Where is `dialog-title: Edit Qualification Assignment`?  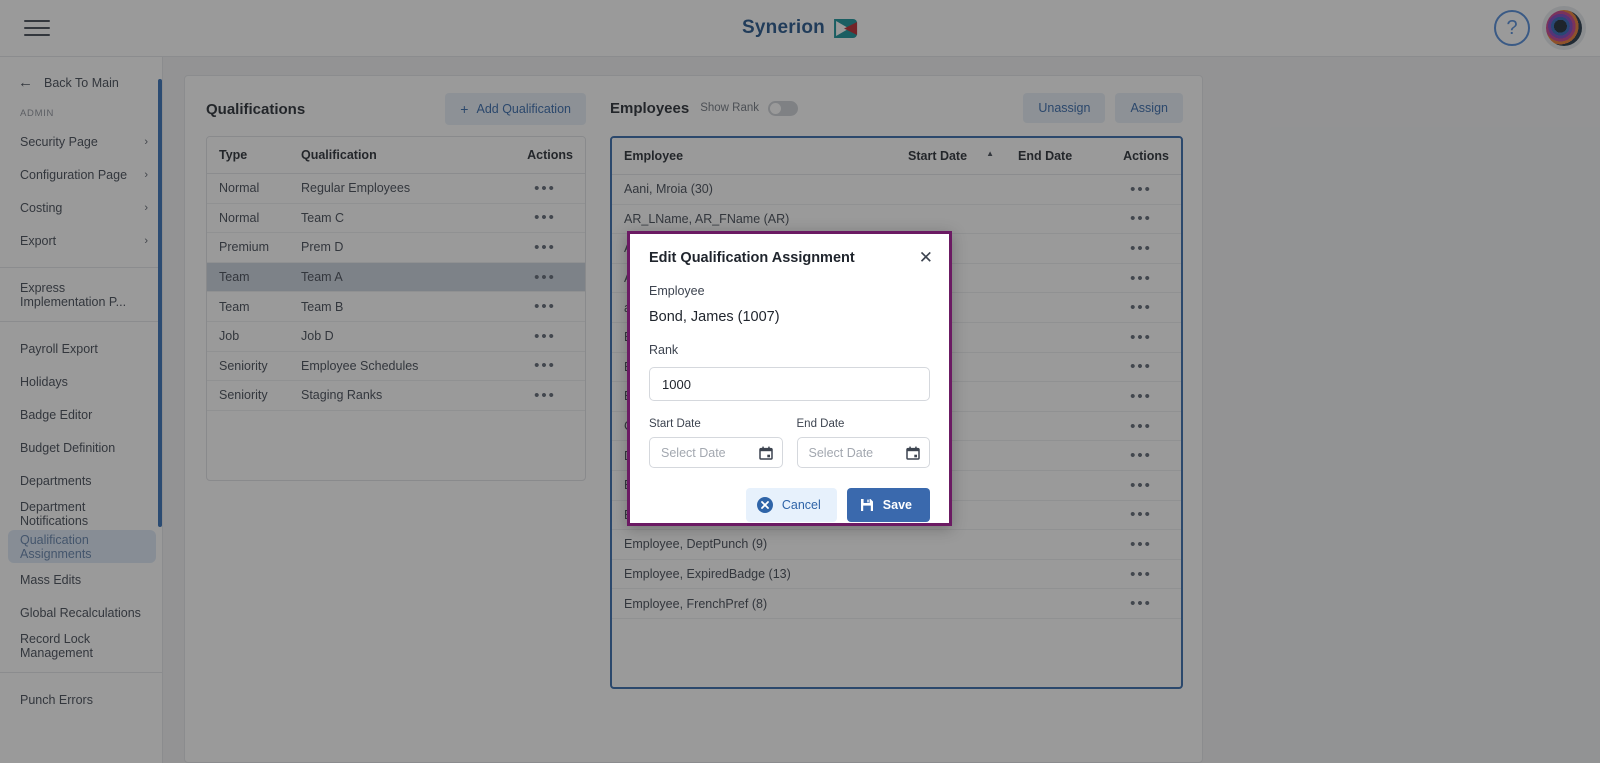
dialog-title: Edit Qualification Assignment is located at coordinates (752, 258).